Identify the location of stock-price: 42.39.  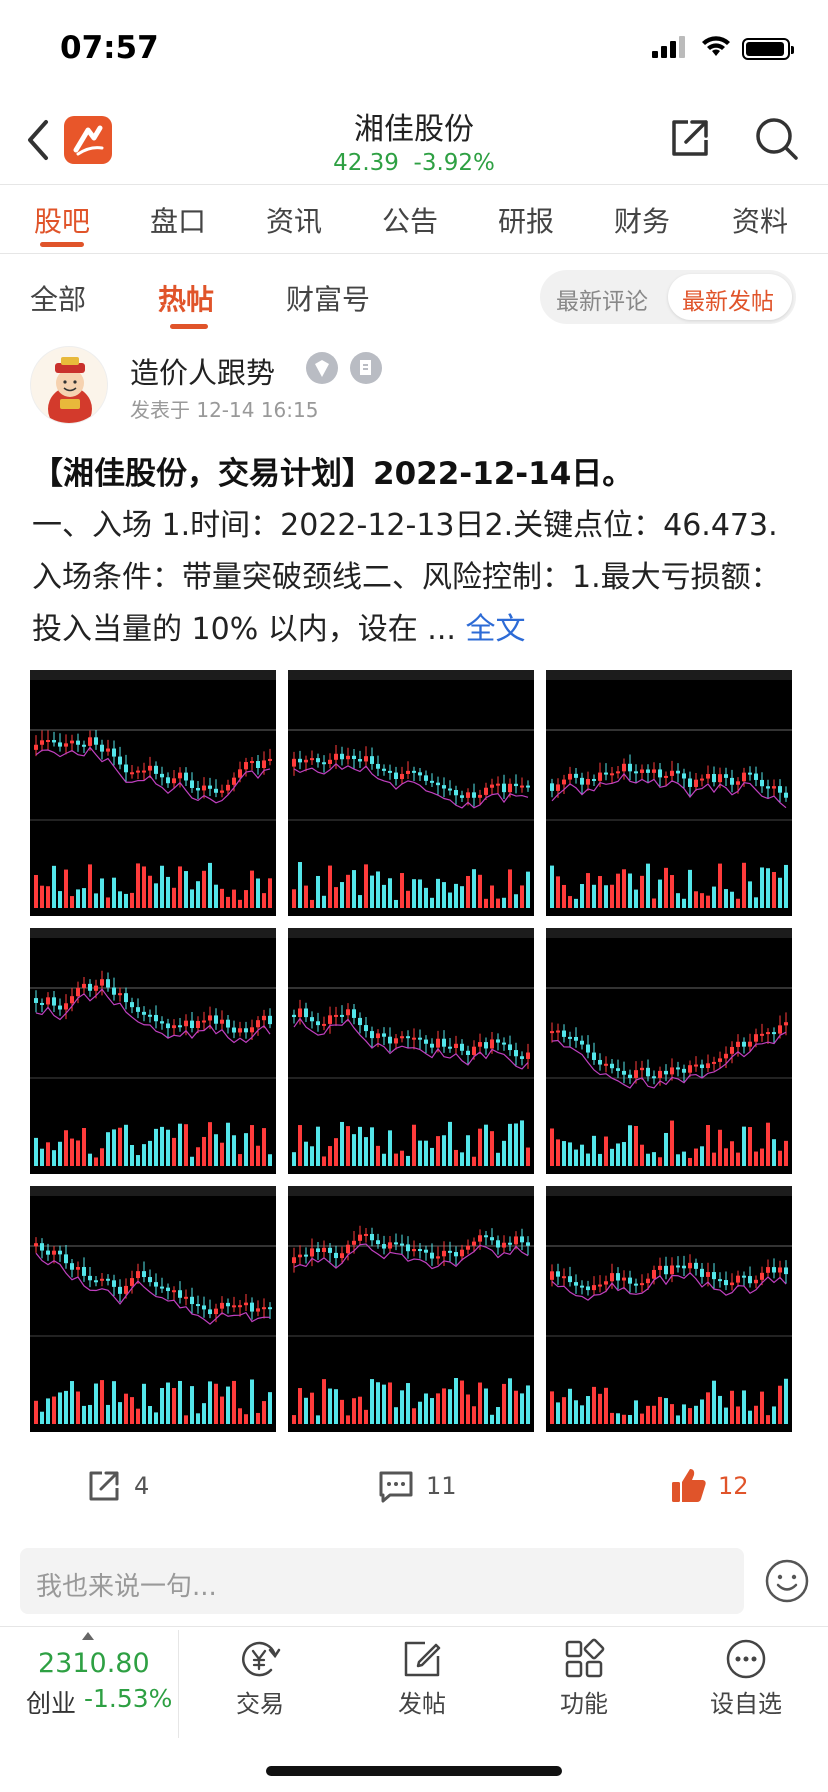
(366, 163).